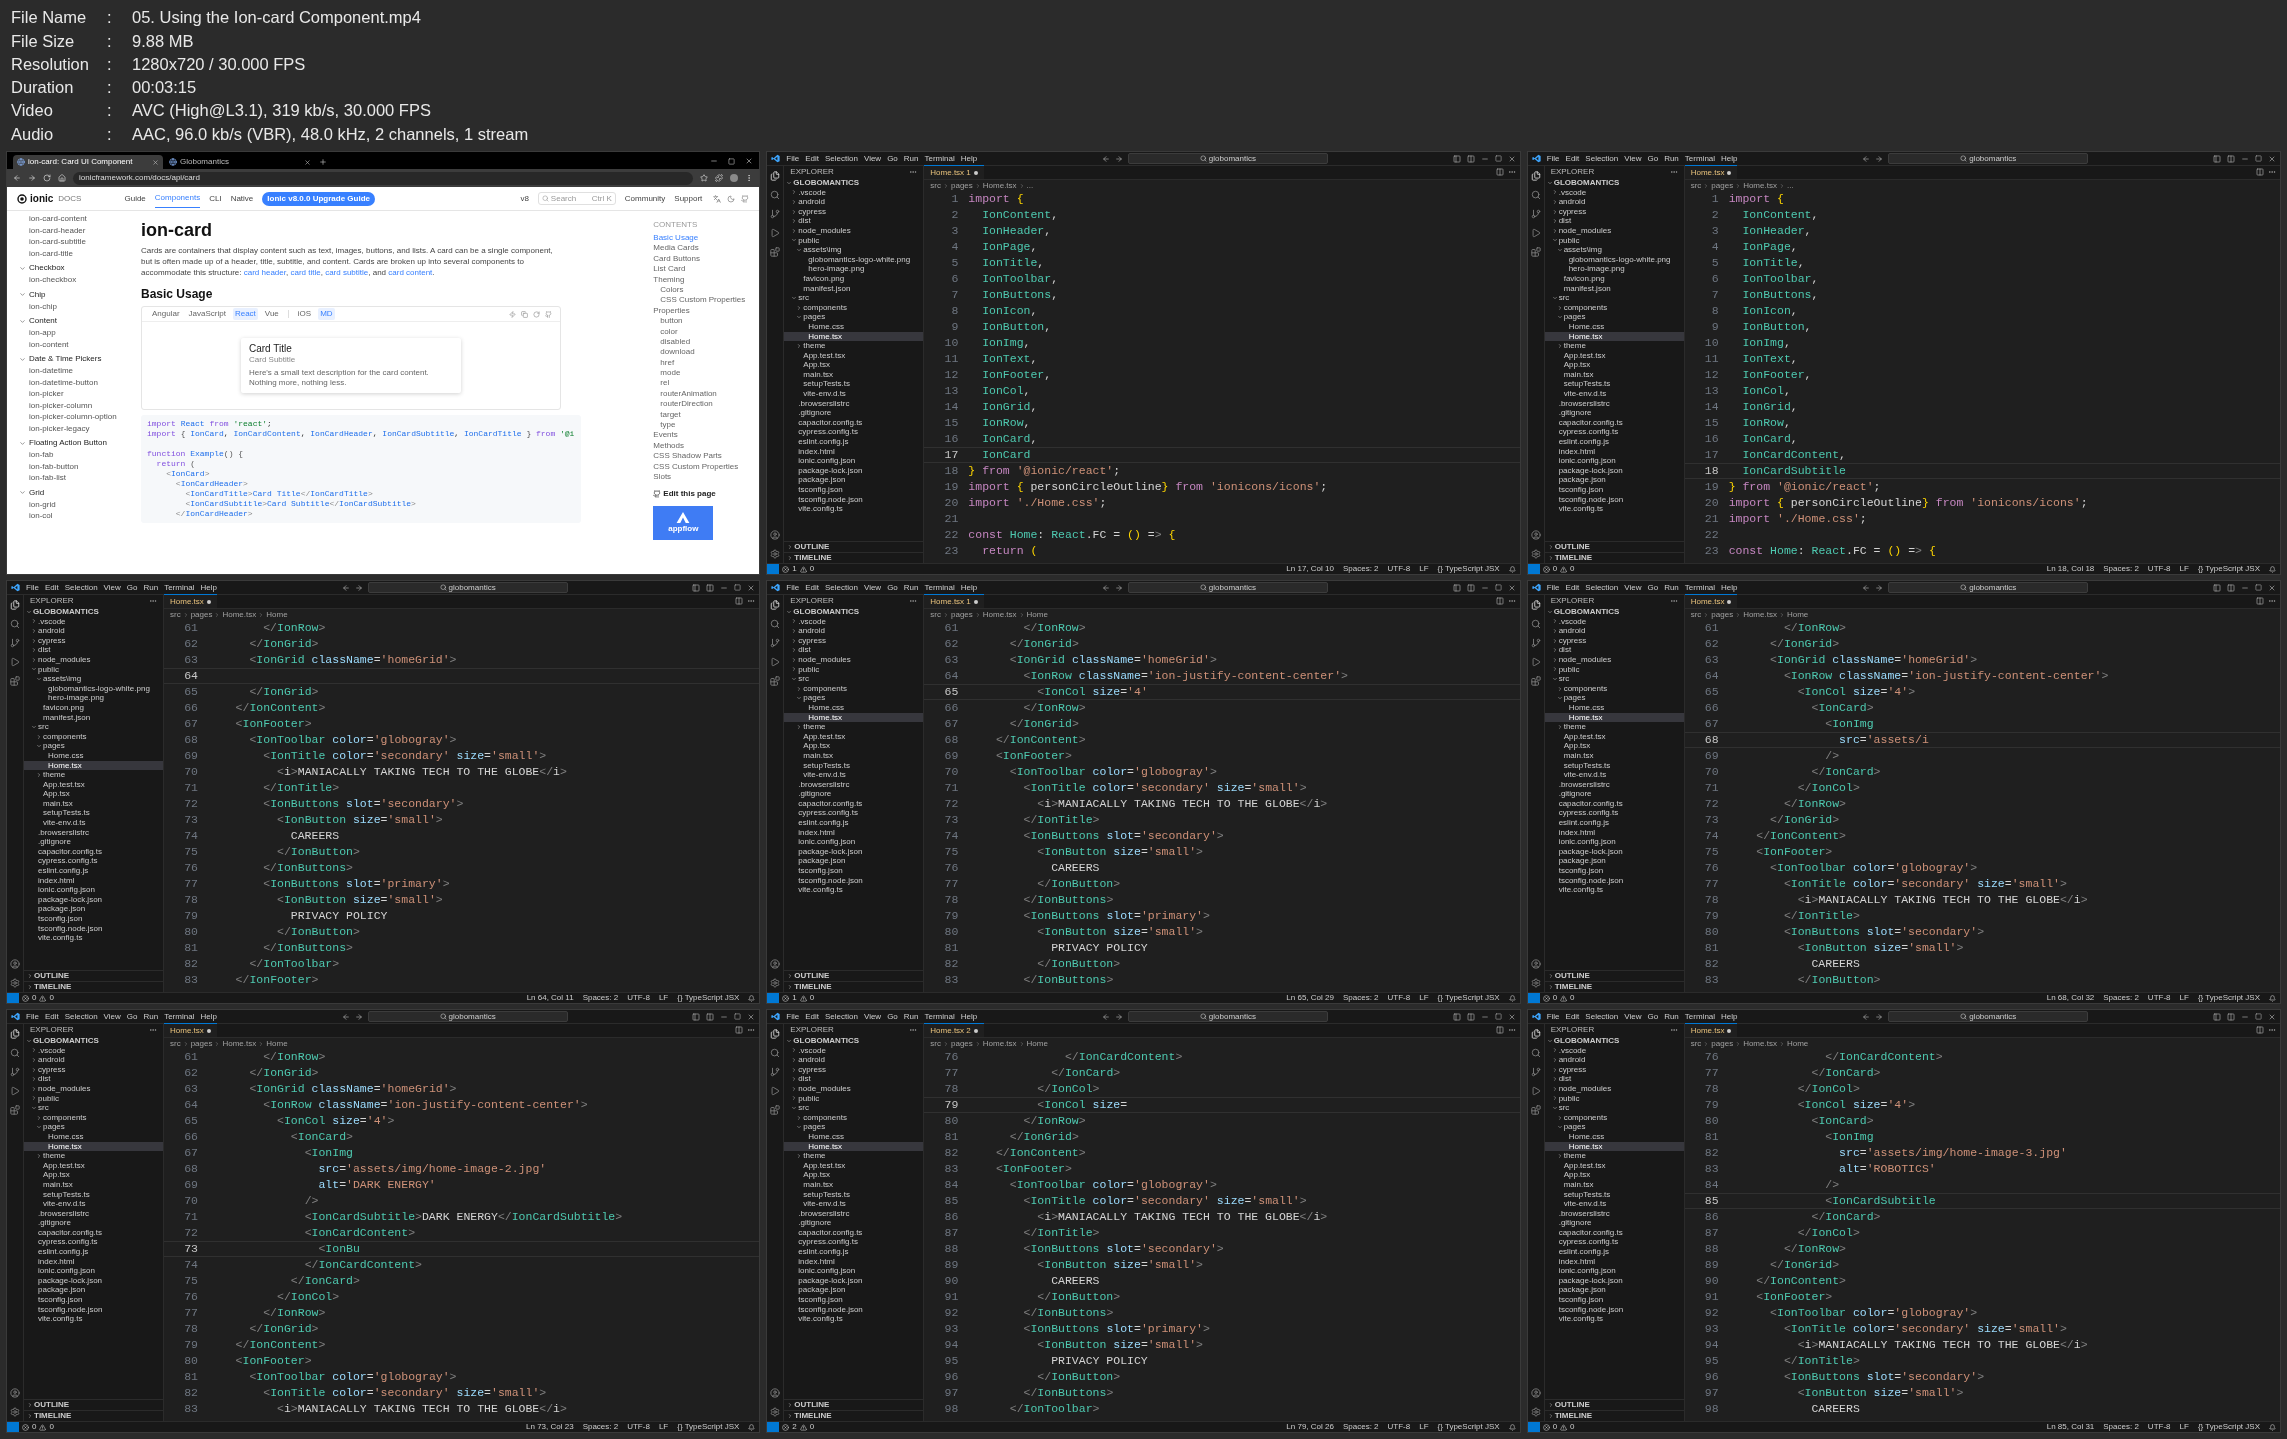  Describe the element at coordinates (524, 314) in the screenshot. I see `copy-icon` at that location.